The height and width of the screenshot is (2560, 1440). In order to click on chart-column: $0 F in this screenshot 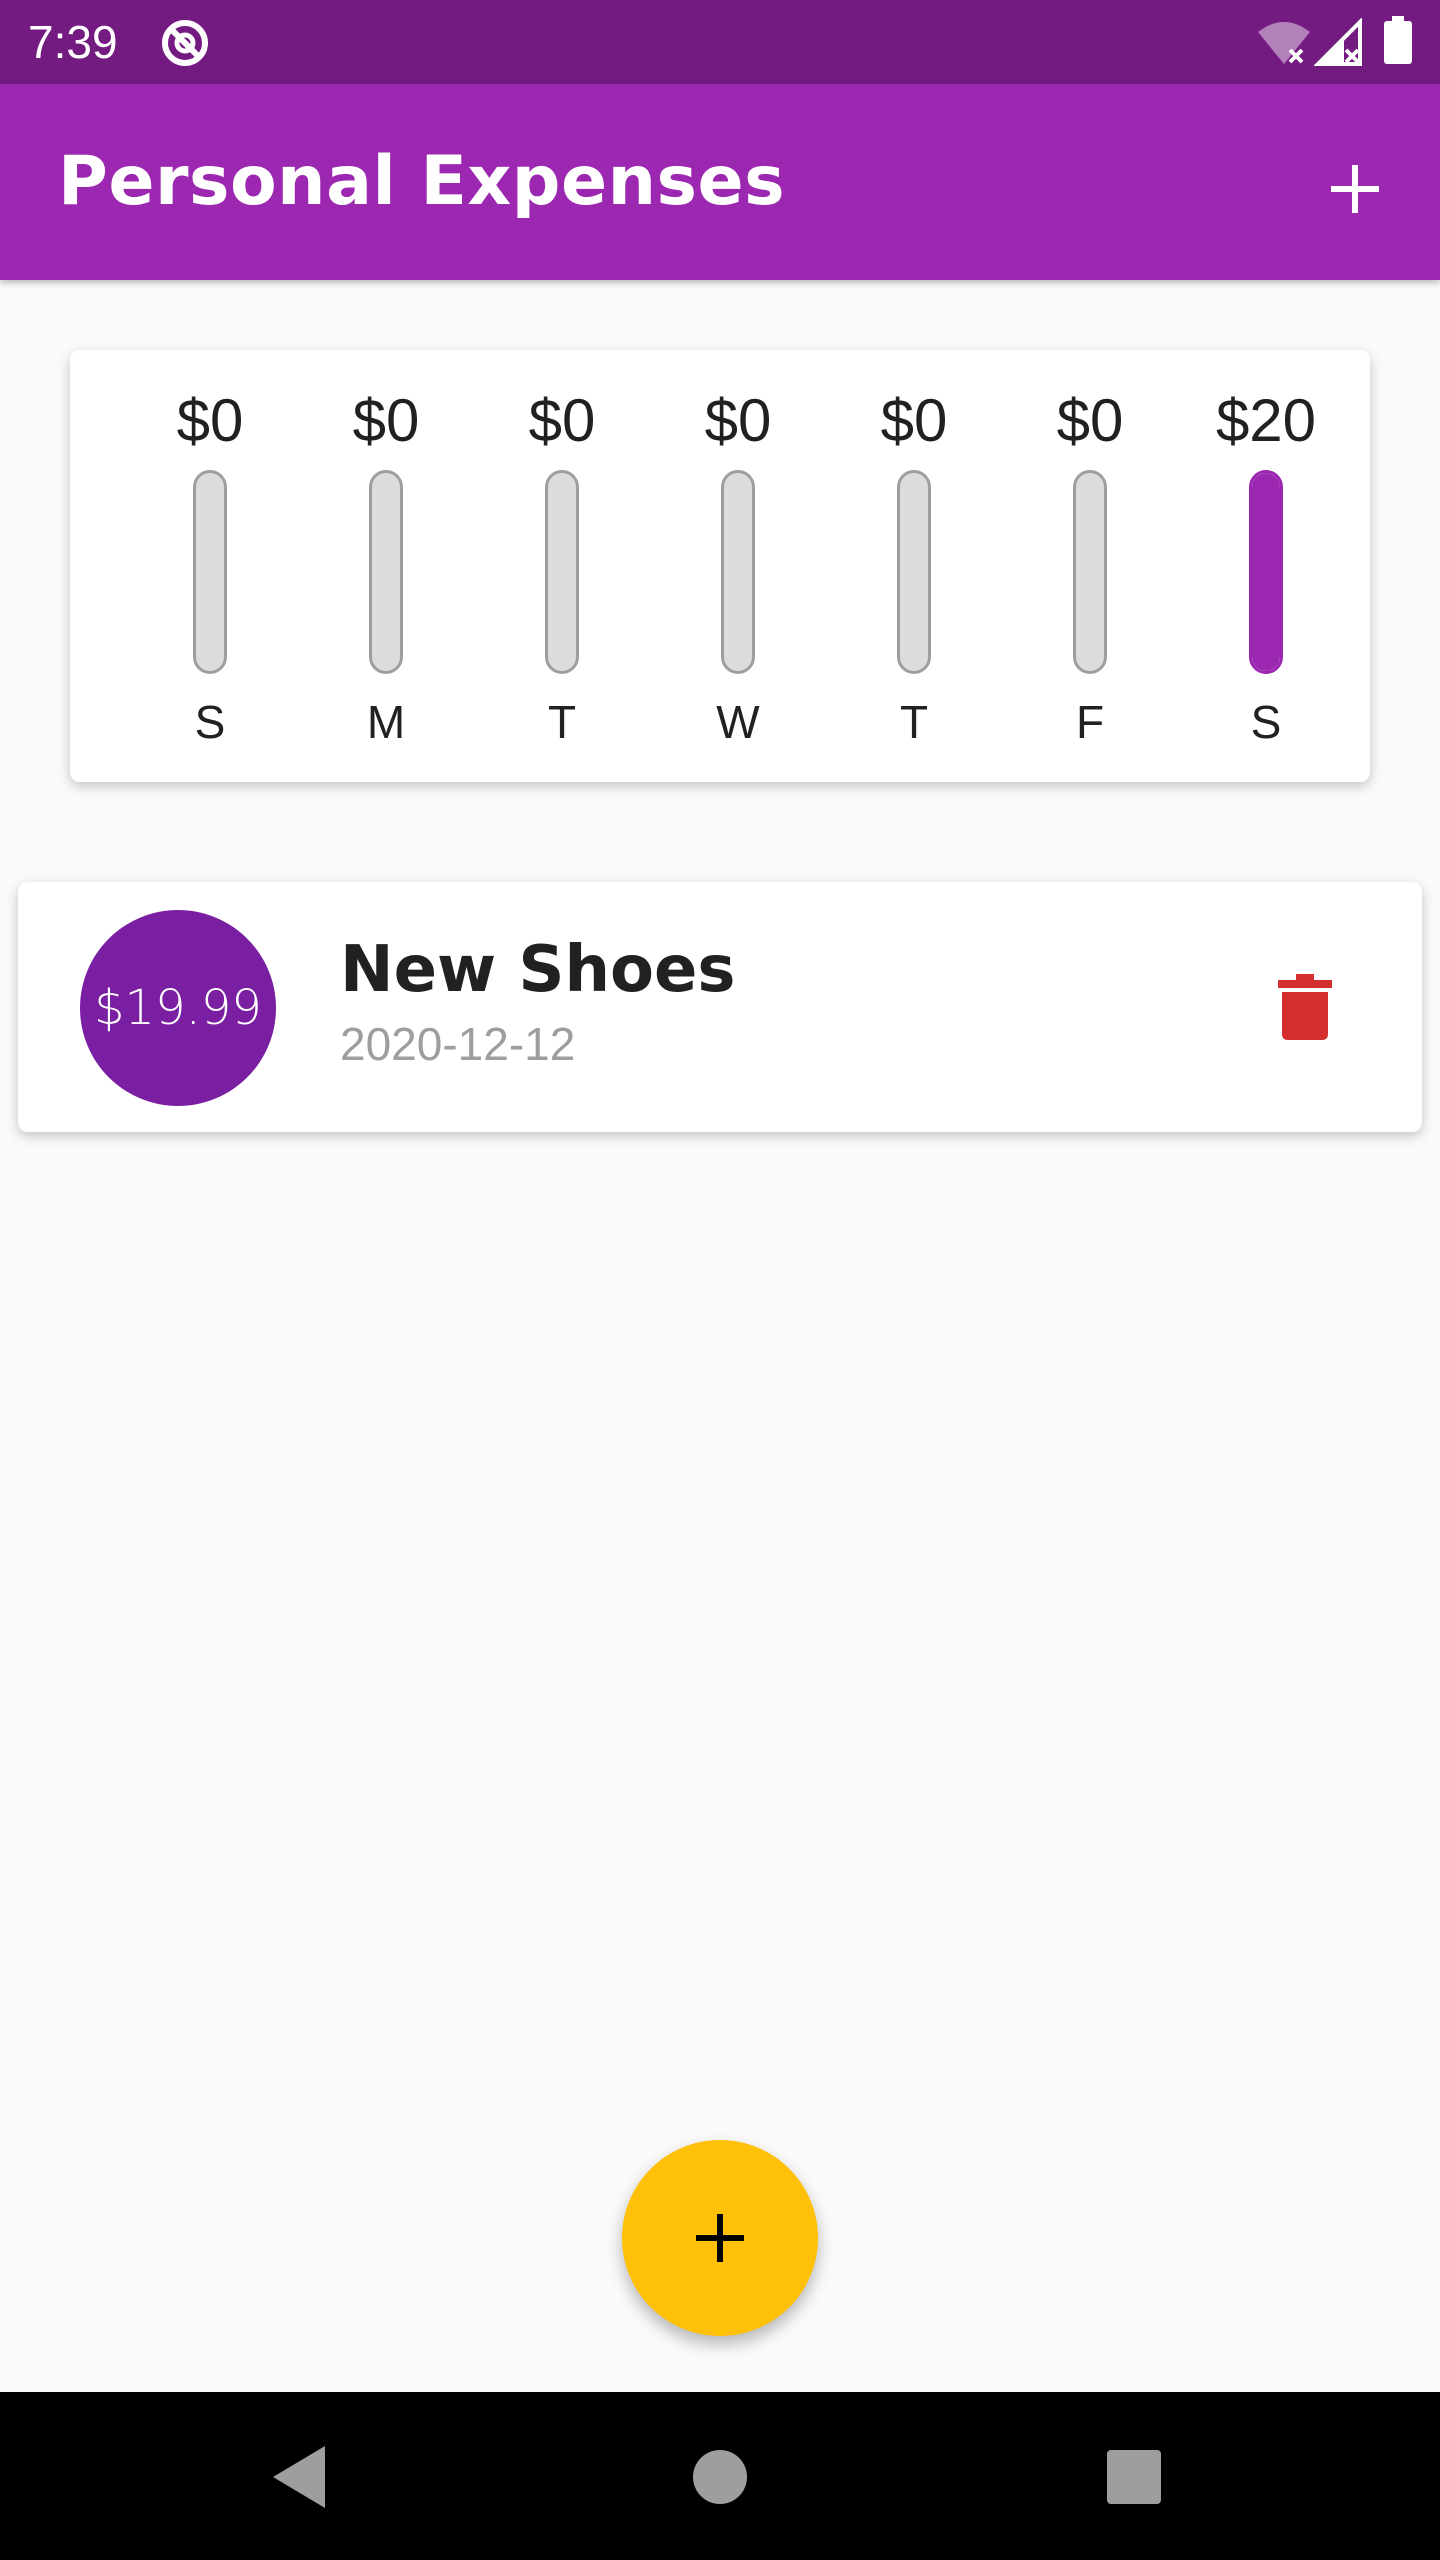, I will do `click(1090, 566)`.